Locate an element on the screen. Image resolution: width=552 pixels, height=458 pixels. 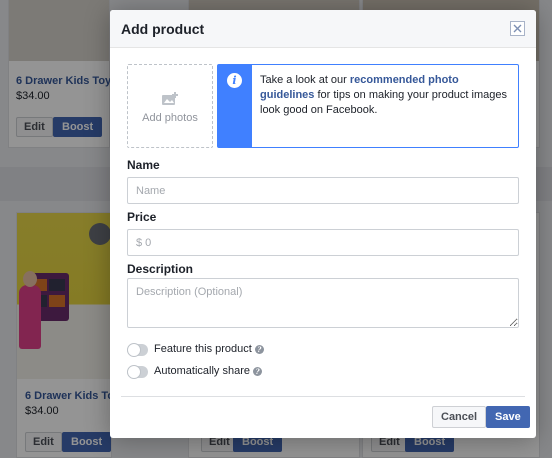
dialog-header: Add product is located at coordinates (323, 29).